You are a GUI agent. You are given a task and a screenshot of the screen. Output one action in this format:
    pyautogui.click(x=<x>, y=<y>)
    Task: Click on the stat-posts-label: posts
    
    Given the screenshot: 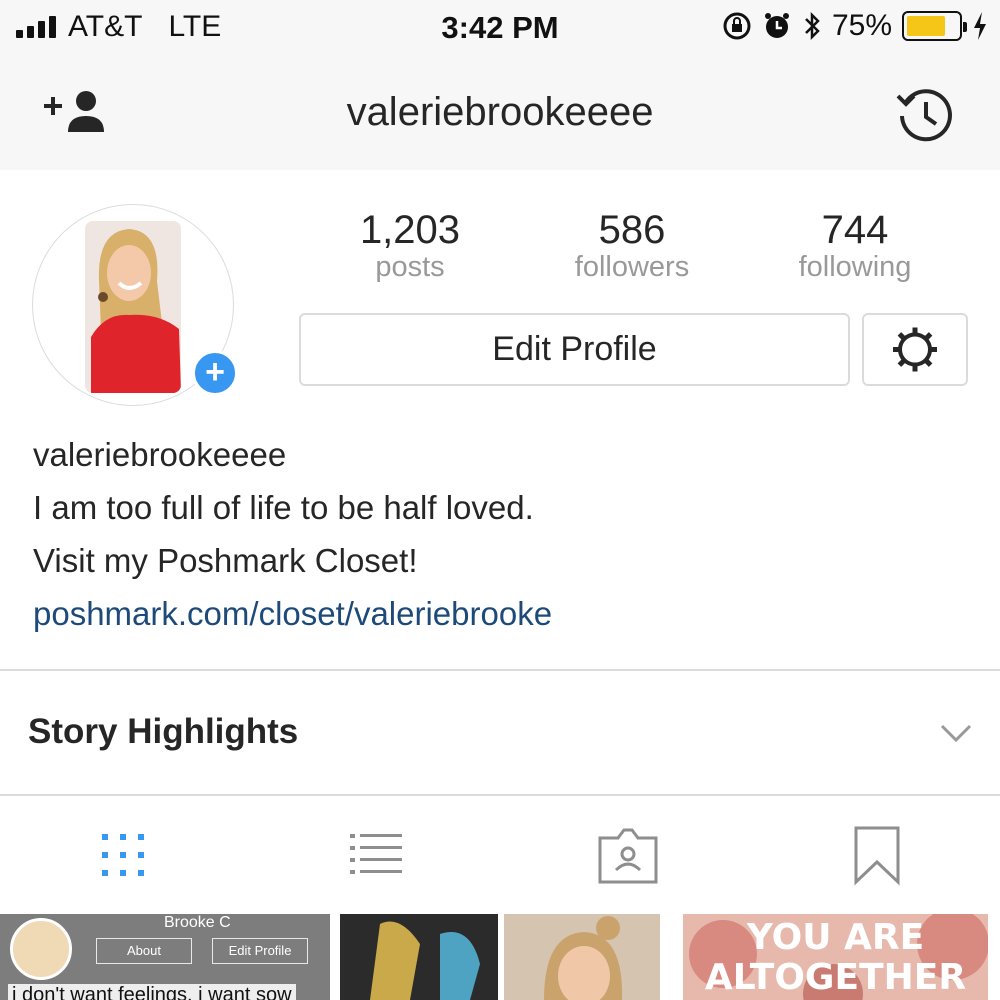 What is the action you would take?
    pyautogui.click(x=410, y=267)
    